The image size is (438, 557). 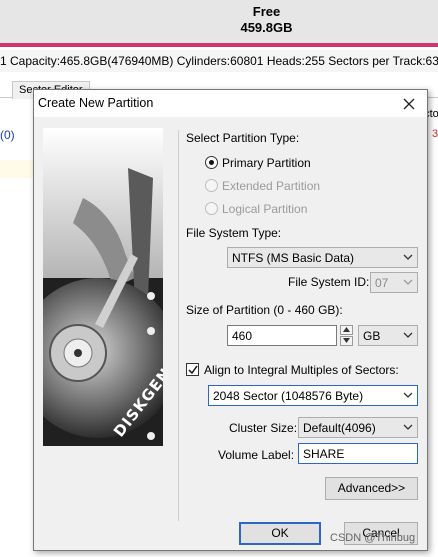 What do you see at coordinates (266, 27) in the screenshot?
I see `free-space-size: 459.8GB` at bounding box center [266, 27].